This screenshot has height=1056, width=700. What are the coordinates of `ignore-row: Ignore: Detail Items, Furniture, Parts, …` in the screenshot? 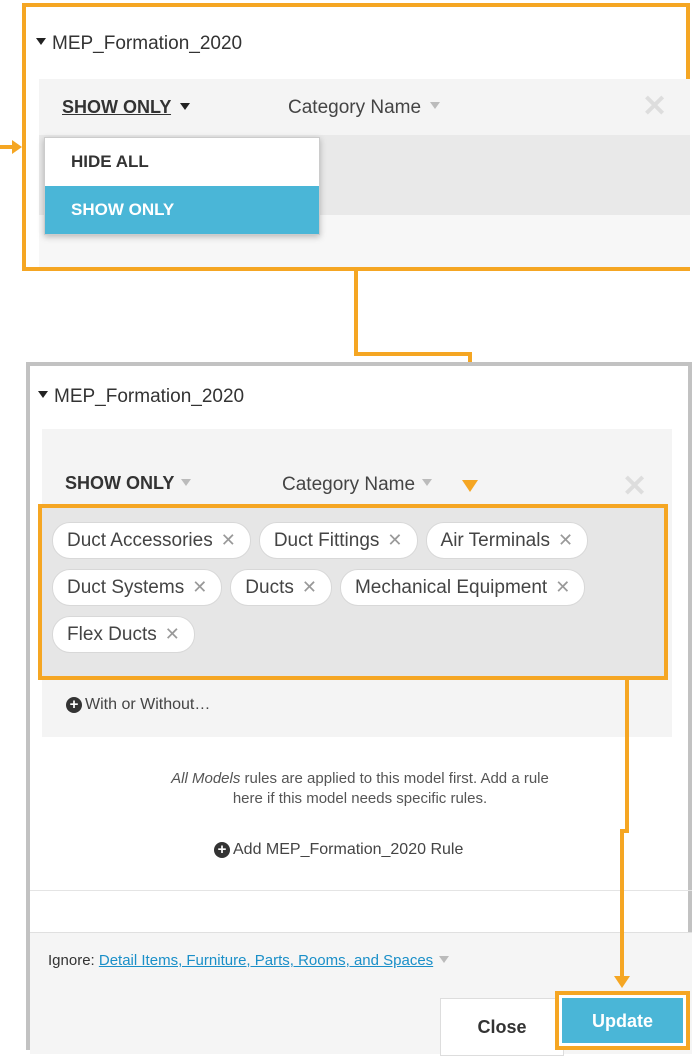 It's located at (251, 960).